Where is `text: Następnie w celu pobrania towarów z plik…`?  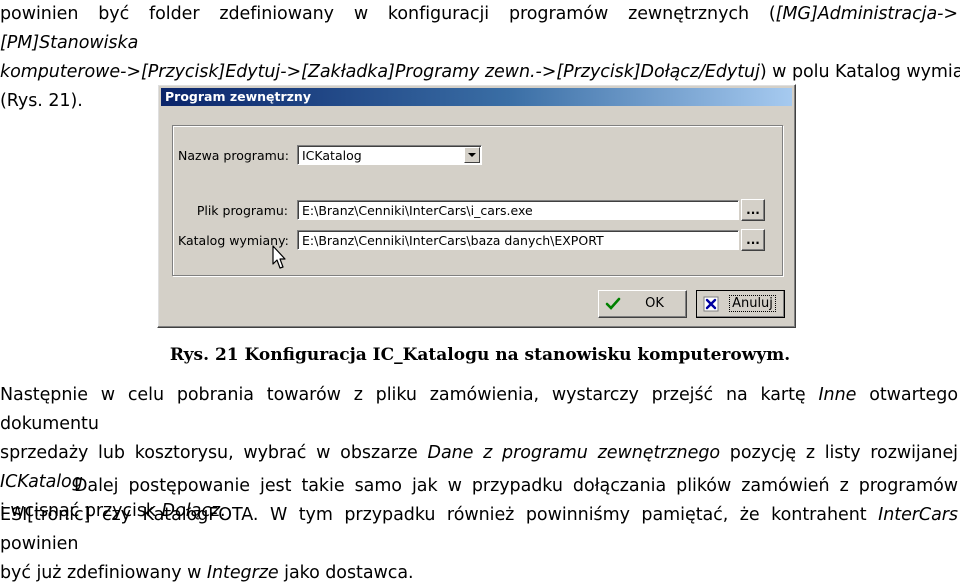 text: Następnie w celu pobrania towarów z plik… is located at coordinates (409, 395).